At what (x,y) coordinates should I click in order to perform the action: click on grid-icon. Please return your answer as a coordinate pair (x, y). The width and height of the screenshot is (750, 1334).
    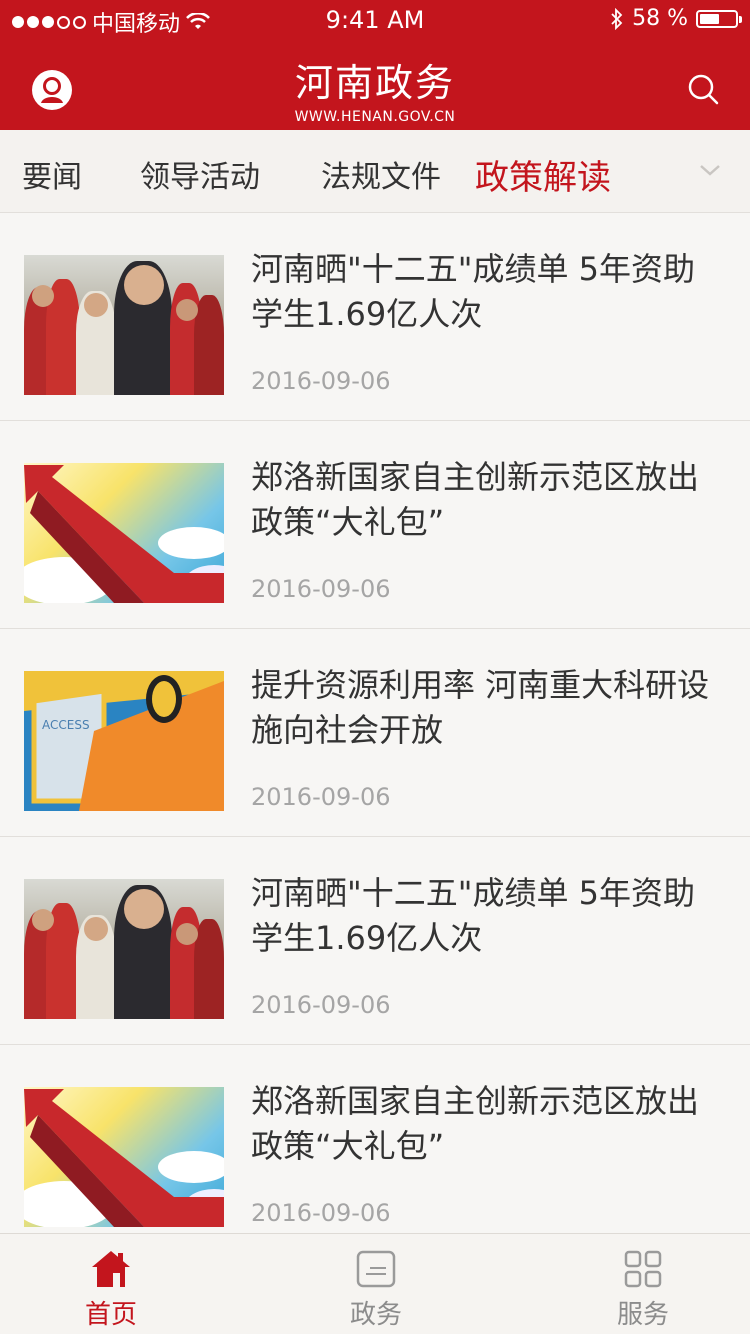
    Looking at the image, I should click on (643, 1269).